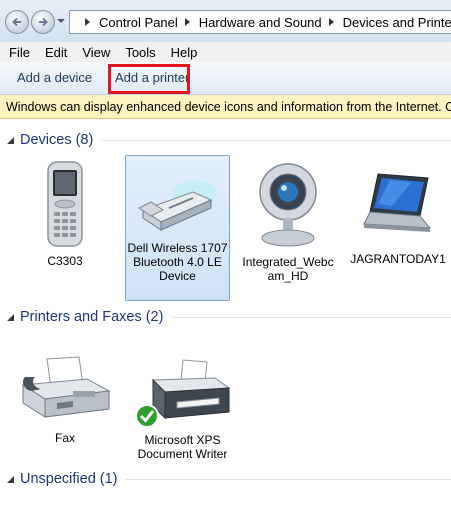 The image size is (451, 512). I want to click on printer-label: Fax, so click(64, 438).